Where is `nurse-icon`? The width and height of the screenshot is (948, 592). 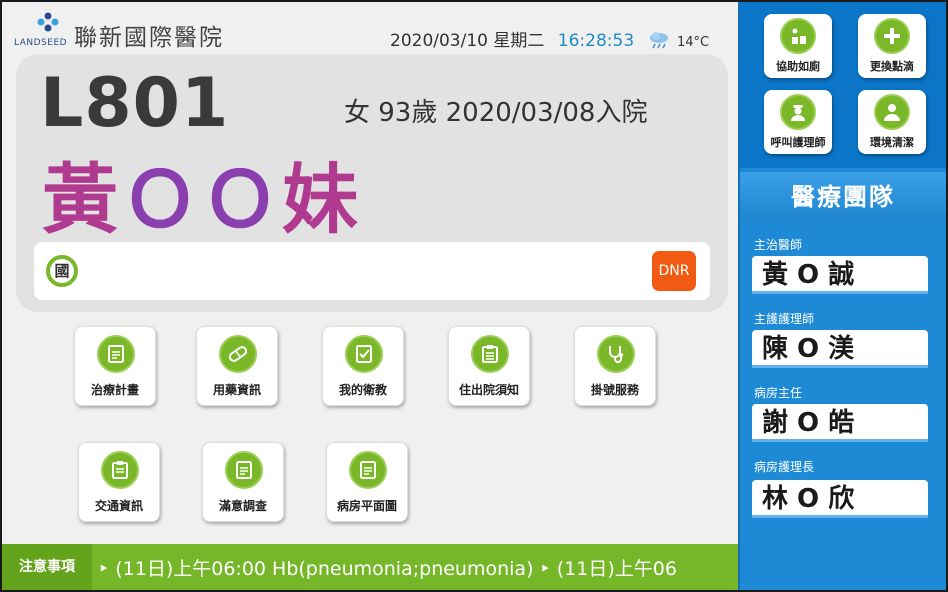 nurse-icon is located at coordinates (798, 112).